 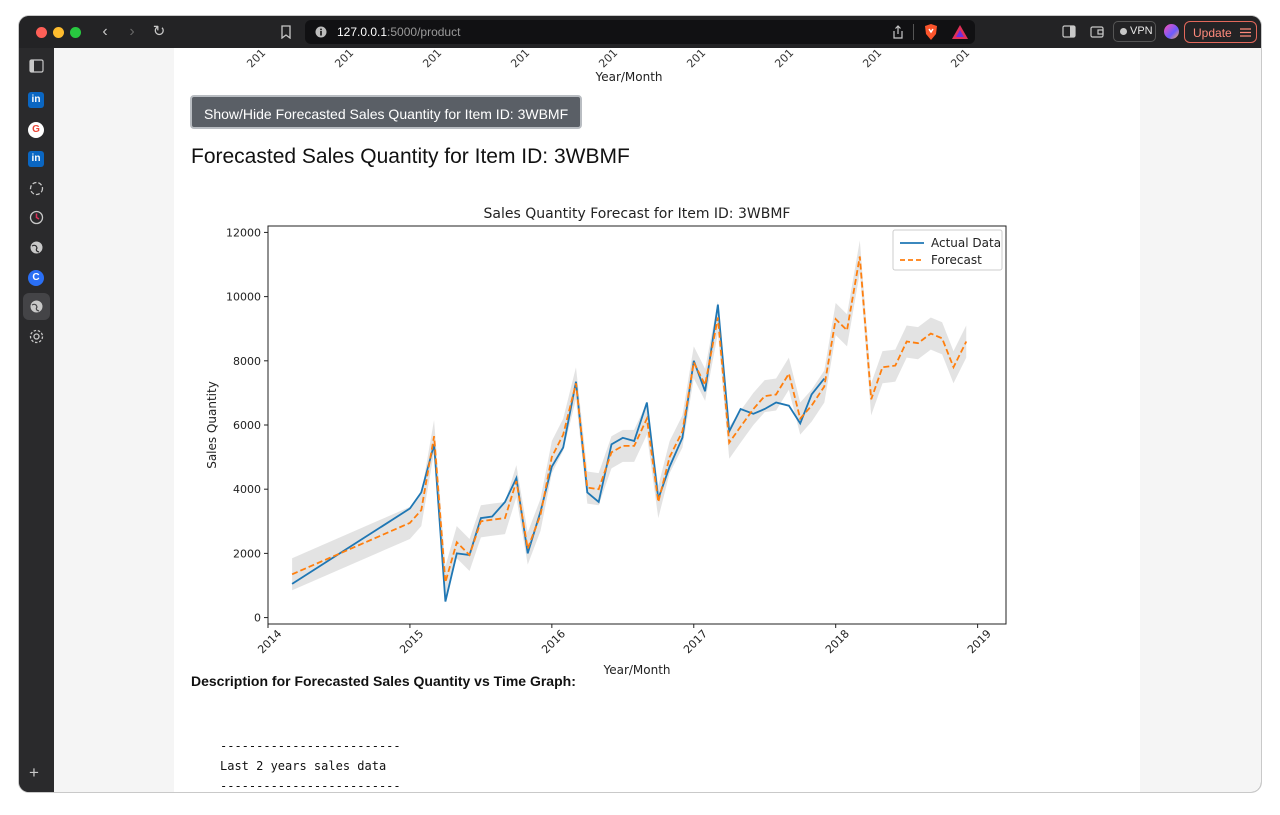 What do you see at coordinates (837, 641) in the screenshot?
I see `x-tick-label: 2018` at bounding box center [837, 641].